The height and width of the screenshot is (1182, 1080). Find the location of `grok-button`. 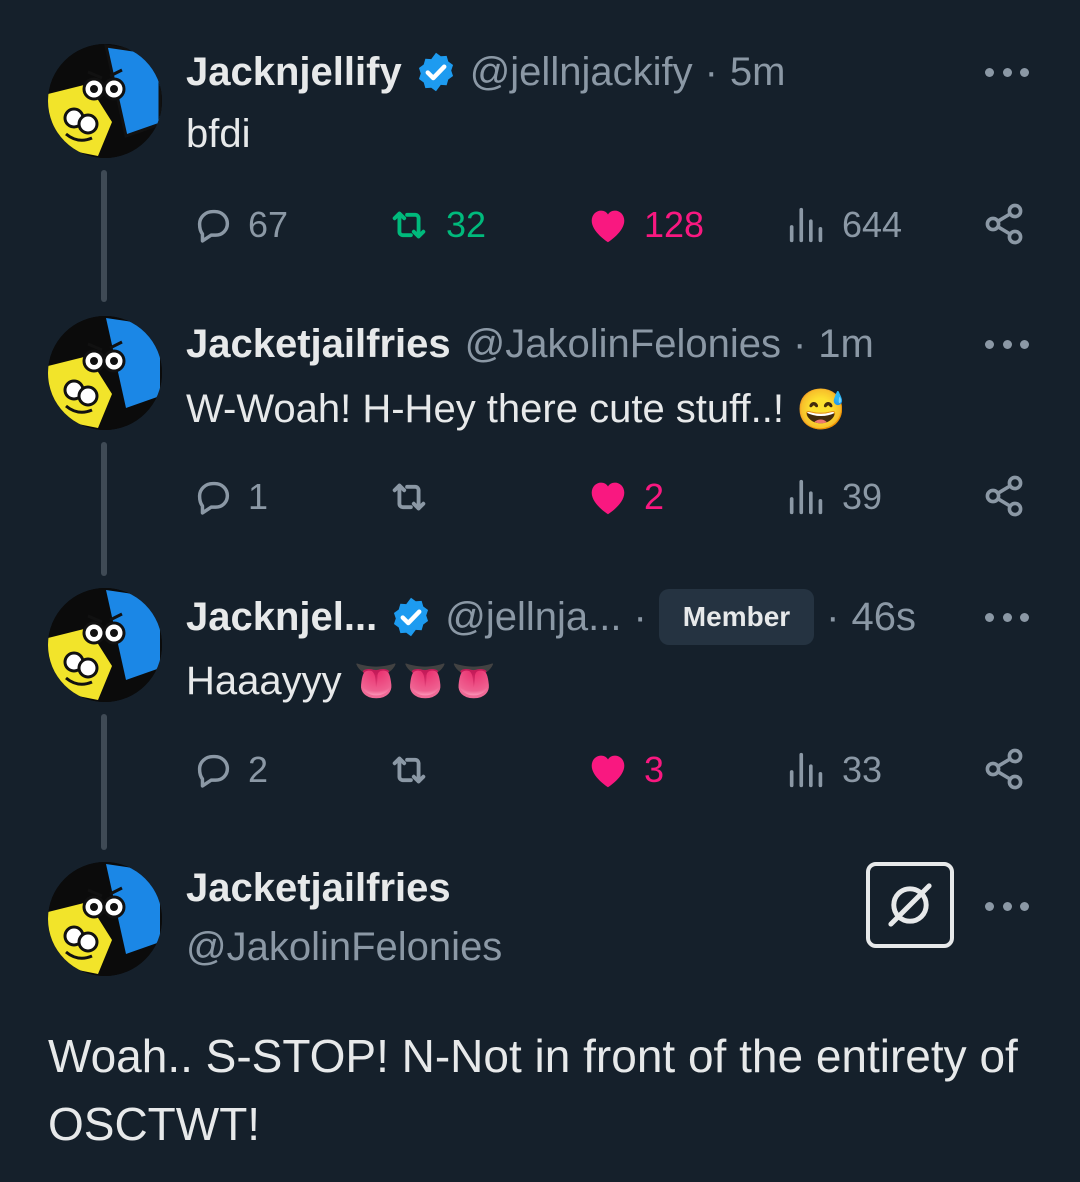

grok-button is located at coordinates (910, 905).